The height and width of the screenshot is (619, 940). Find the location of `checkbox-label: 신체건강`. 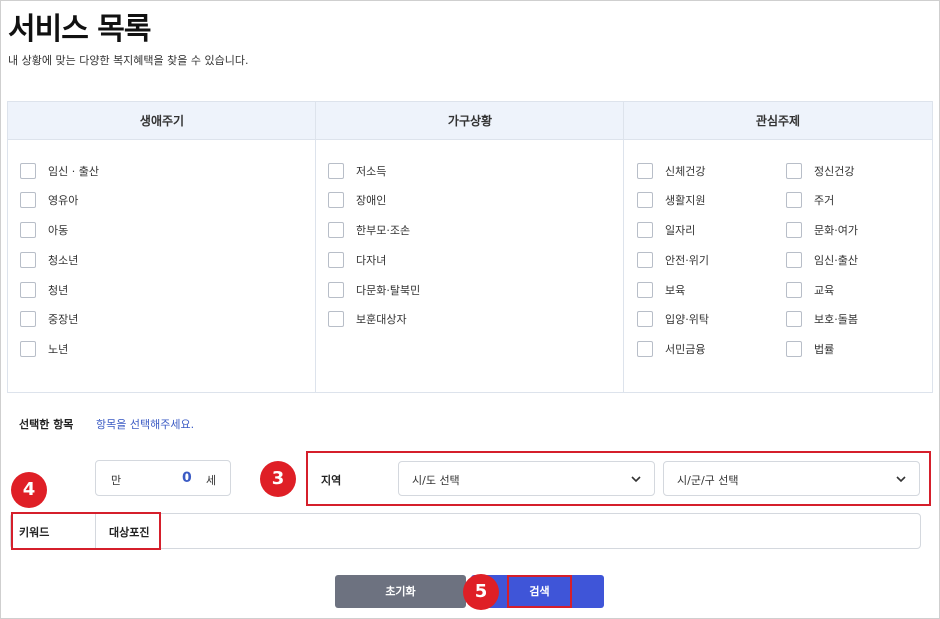

checkbox-label: 신체건강 is located at coordinates (685, 171).